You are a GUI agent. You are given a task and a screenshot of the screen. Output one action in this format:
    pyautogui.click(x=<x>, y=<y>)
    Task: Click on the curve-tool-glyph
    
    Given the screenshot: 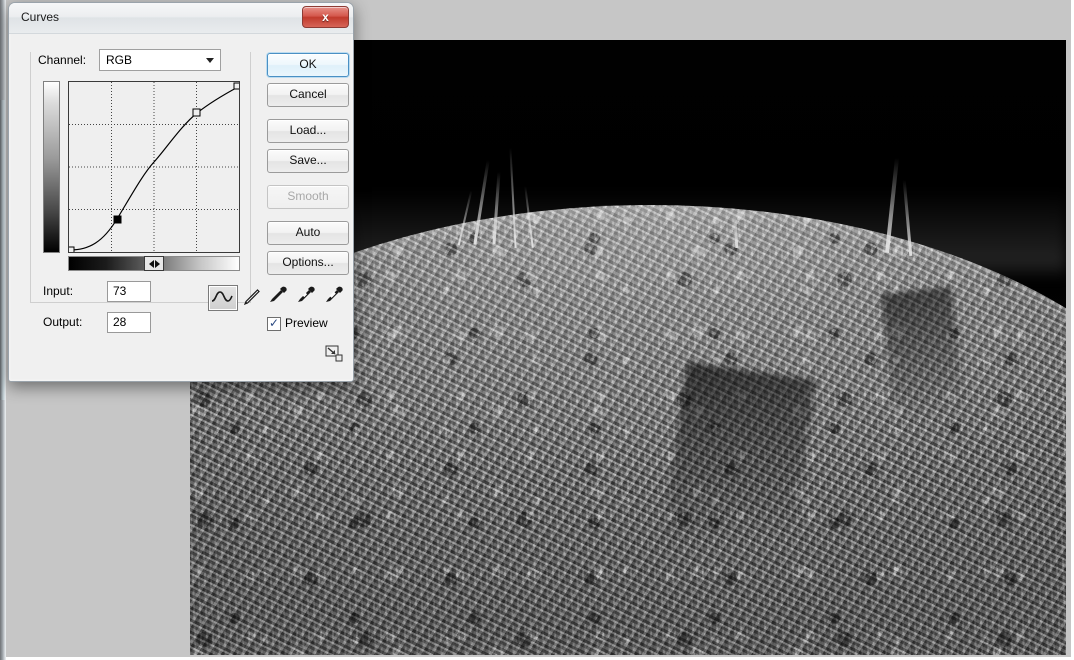 What is the action you would take?
    pyautogui.click(x=222, y=296)
    